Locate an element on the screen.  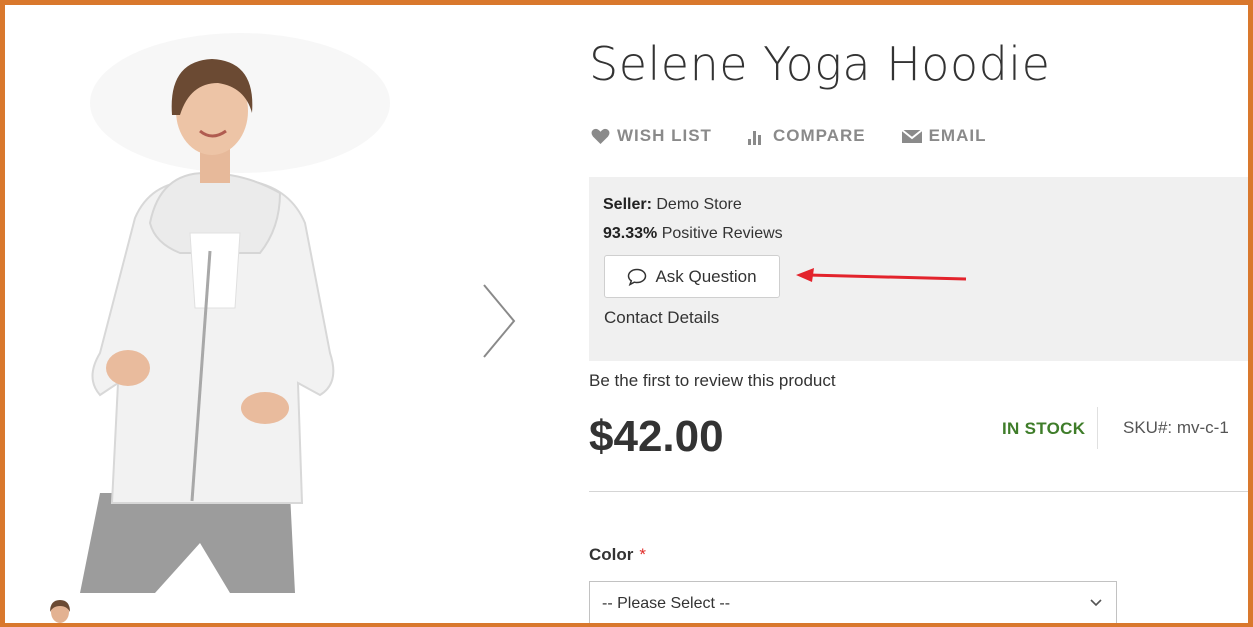
divider is located at coordinates (918, 491).